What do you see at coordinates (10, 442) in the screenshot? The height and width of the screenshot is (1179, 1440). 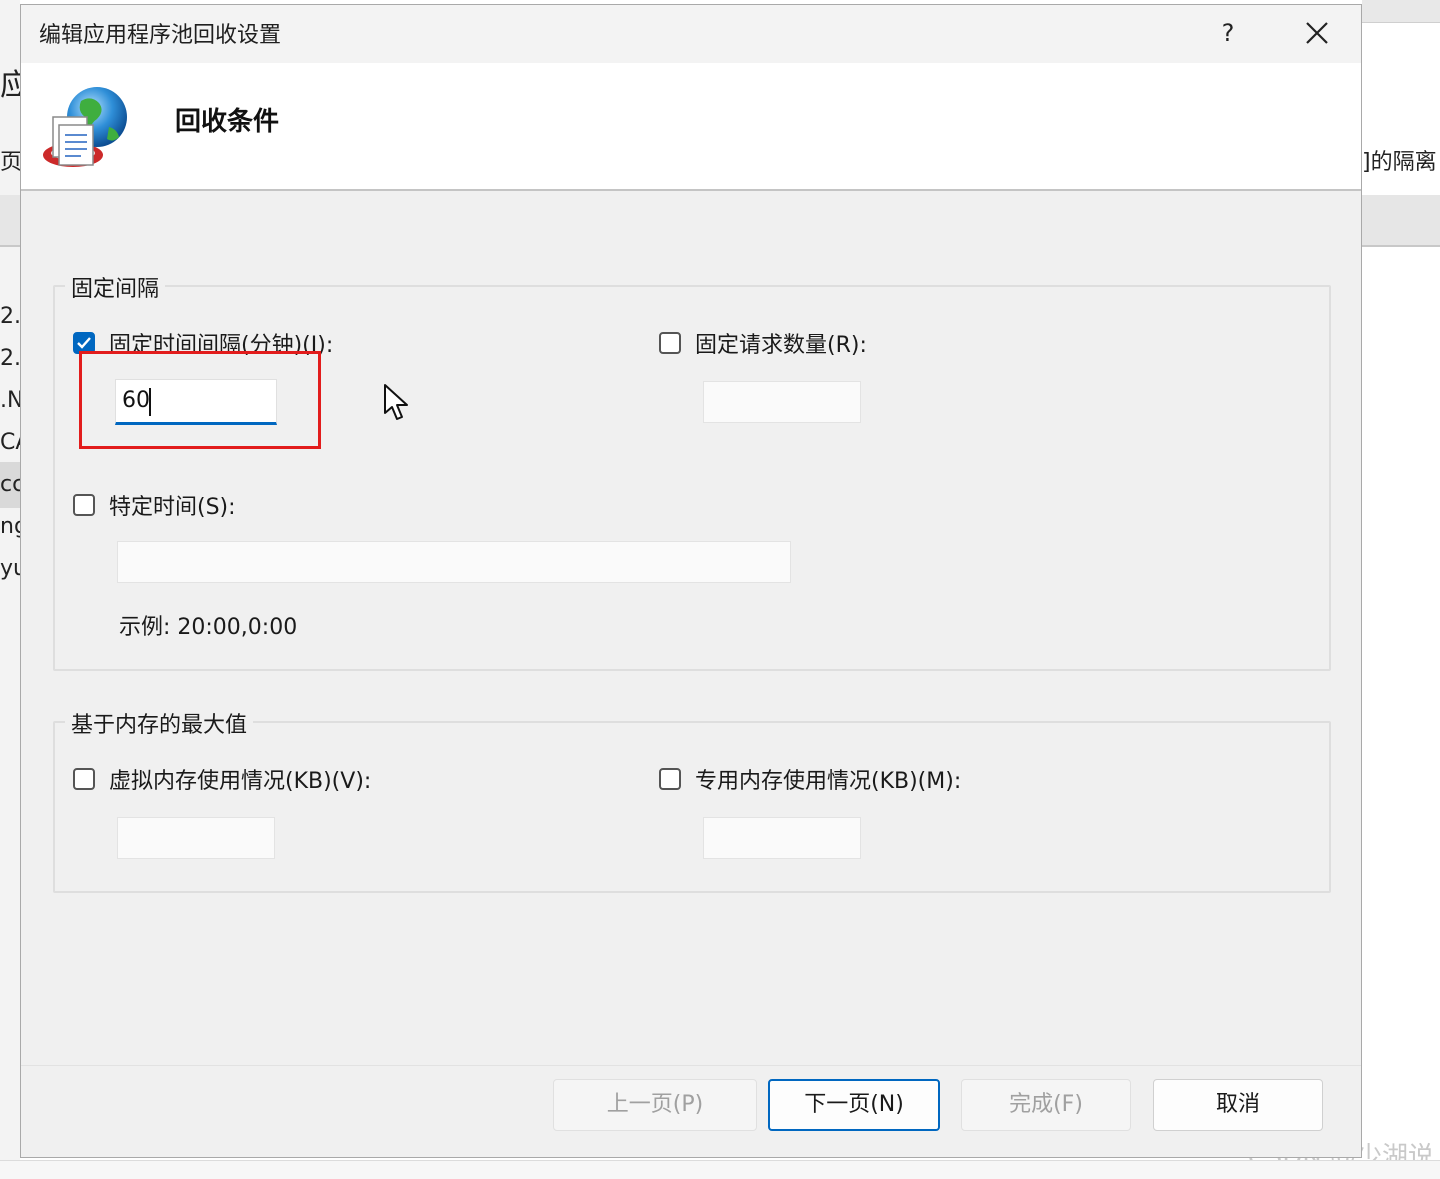 I see `background-text: CA` at bounding box center [10, 442].